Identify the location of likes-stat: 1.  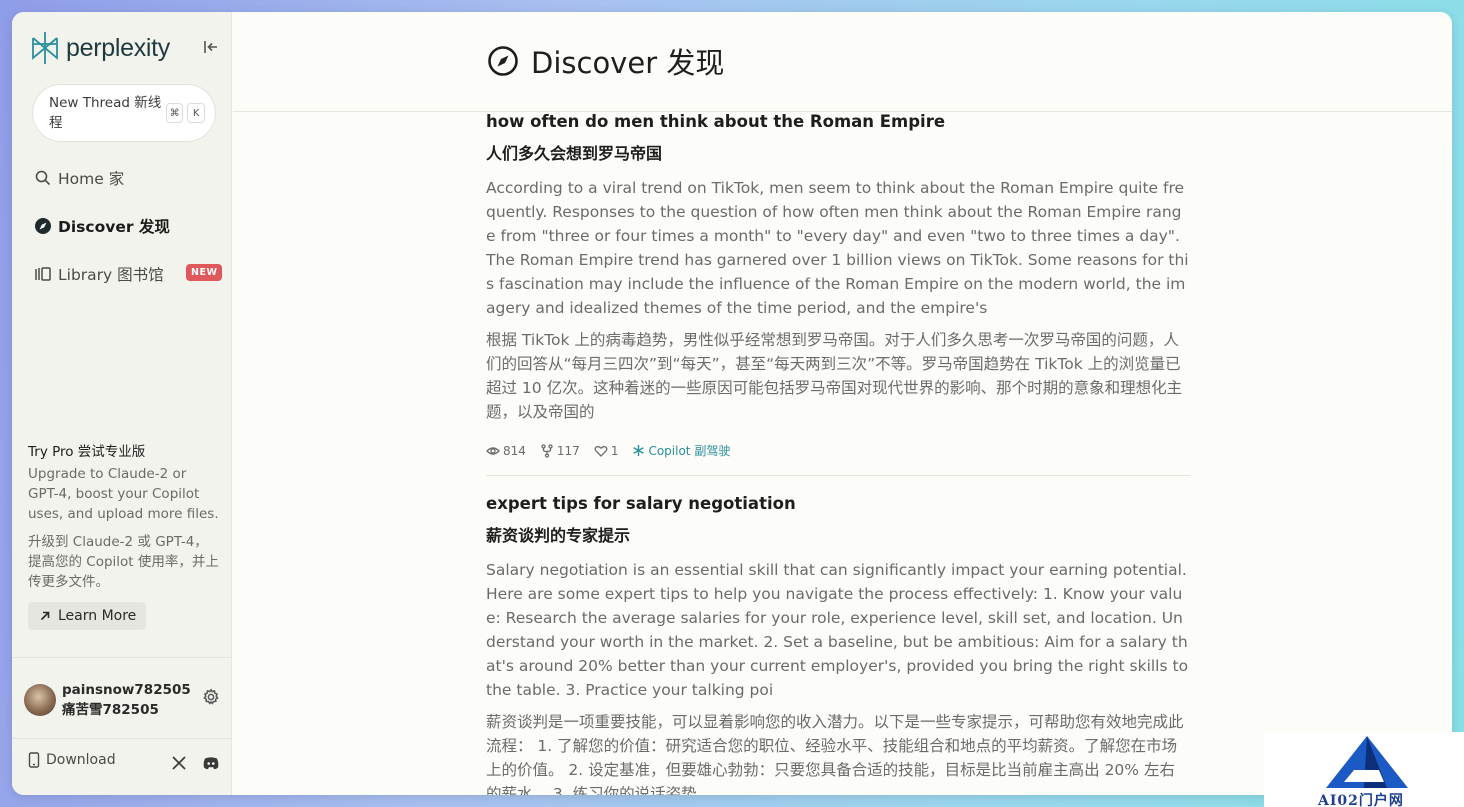
(606, 450).